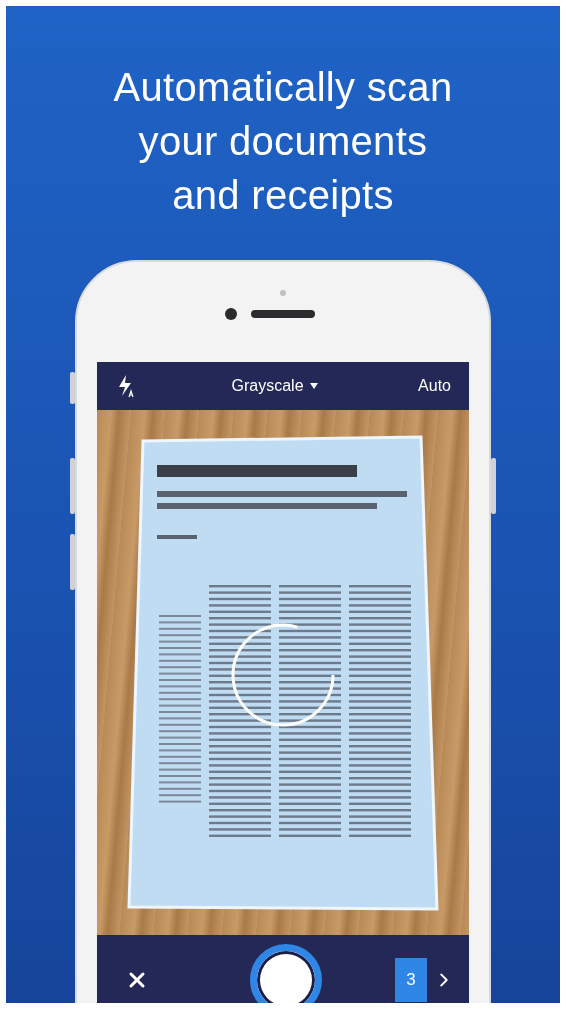  I want to click on earpiece-speaker, so click(283, 314).